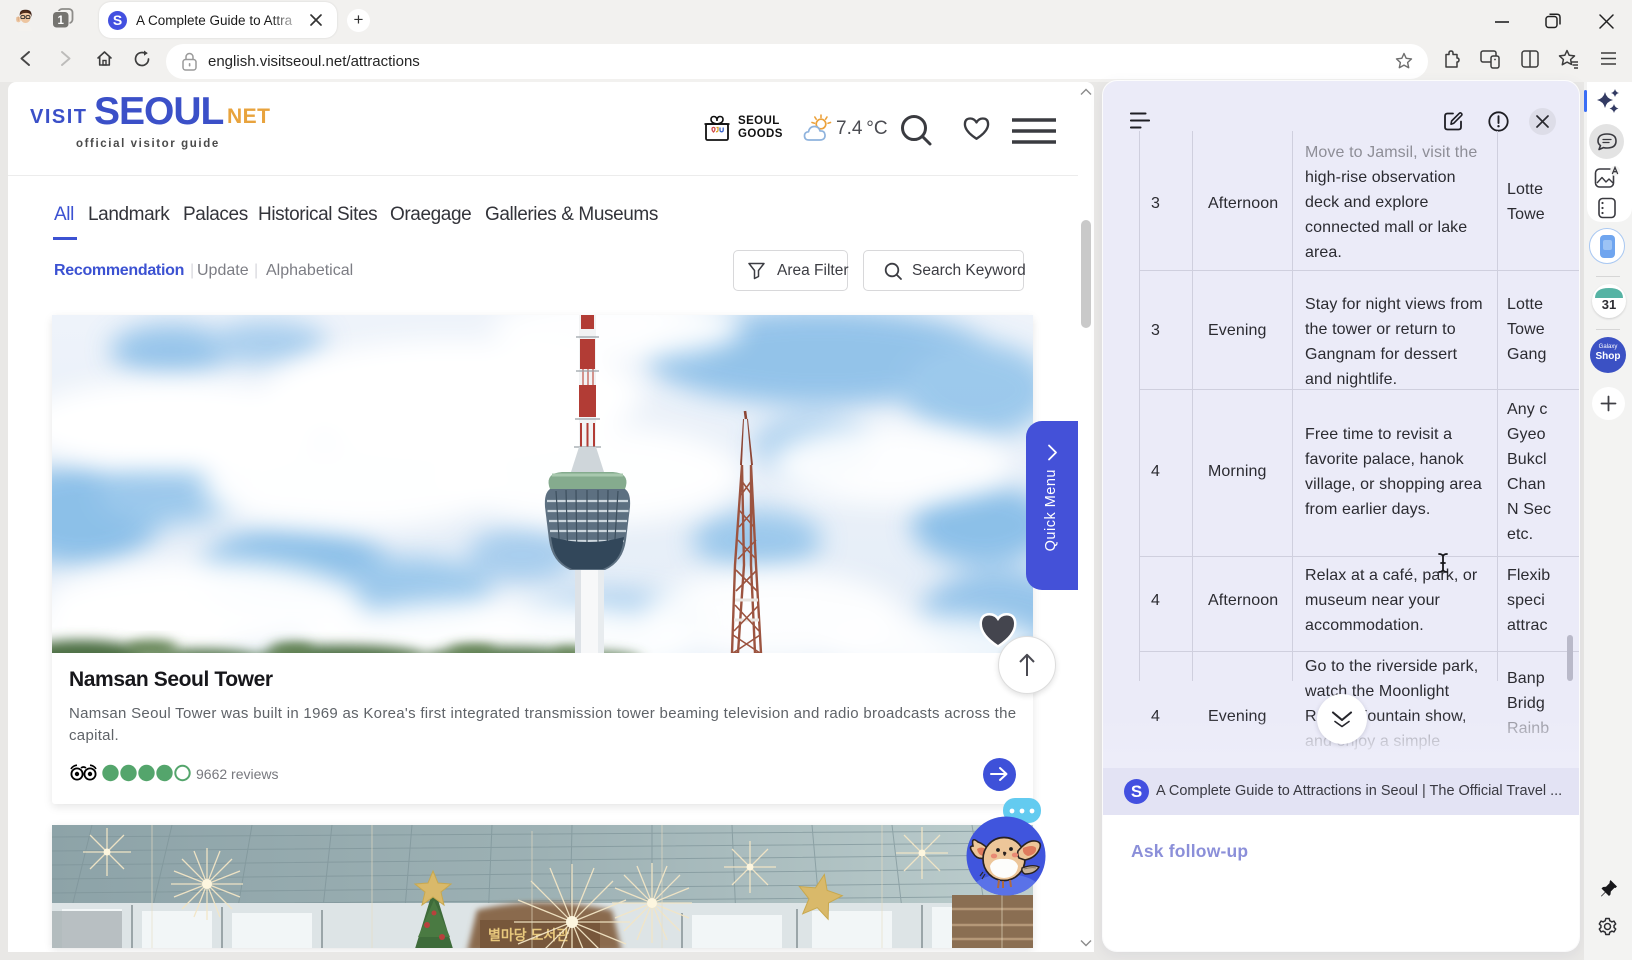 Image resolution: width=1632 pixels, height=960 pixels. What do you see at coordinates (528, 935) in the screenshot?
I see `svg-text: 별마당 도서관` at bounding box center [528, 935].